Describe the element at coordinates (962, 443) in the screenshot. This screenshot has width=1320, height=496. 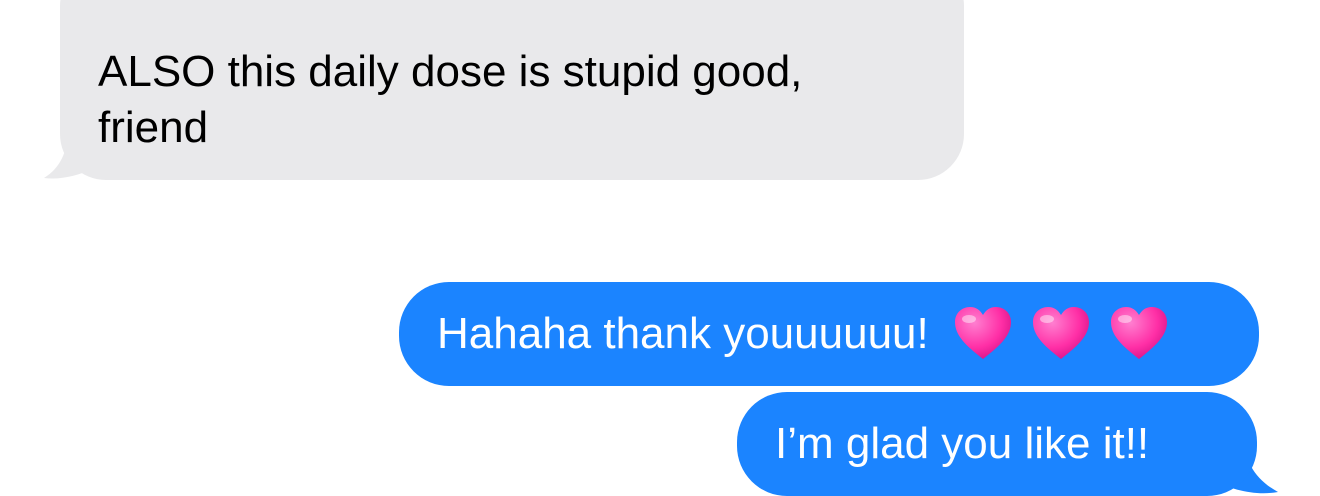
I see `outgoing-message-text: I’m glad you like it!!` at that location.